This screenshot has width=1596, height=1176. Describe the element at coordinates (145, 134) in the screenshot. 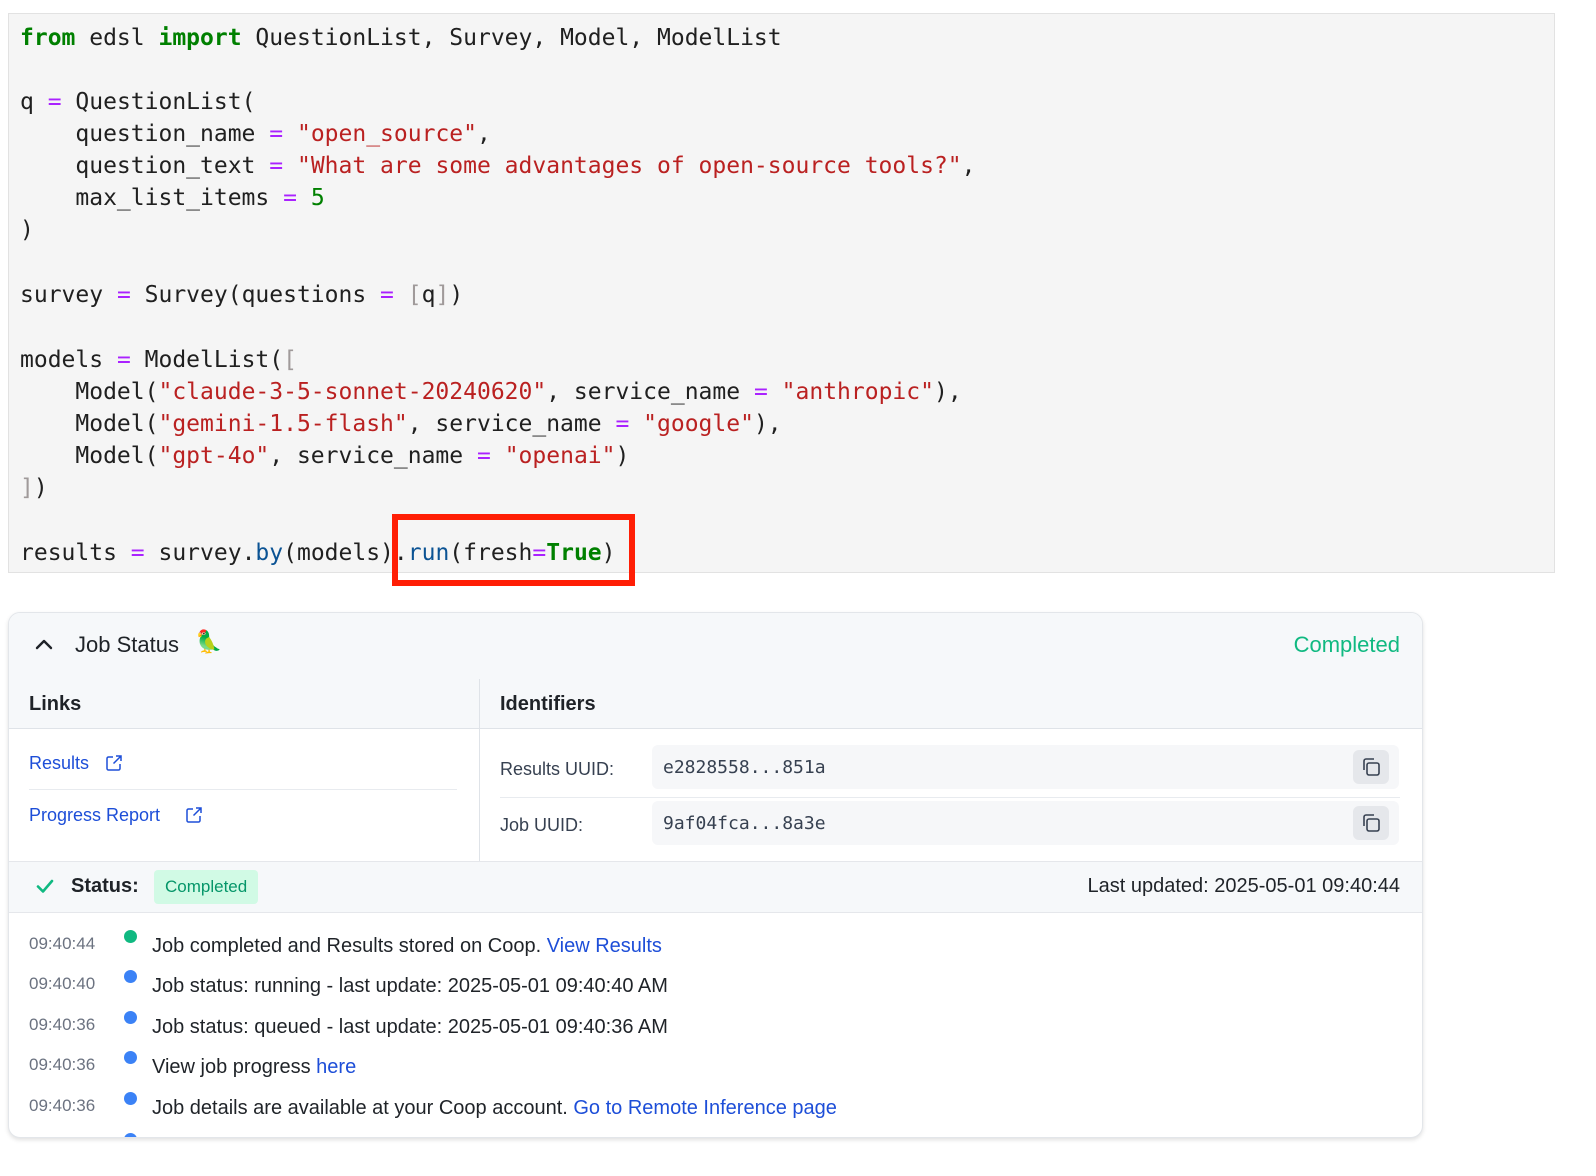

I see `code-token: question_name` at that location.